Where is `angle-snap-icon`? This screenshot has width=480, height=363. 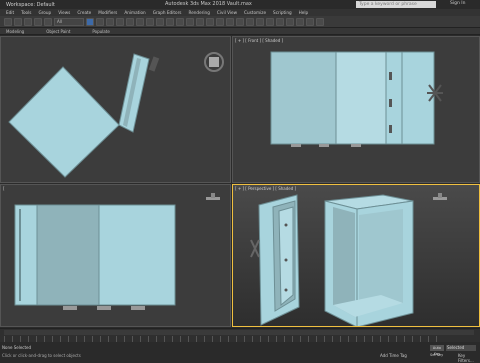
angle-snap-icon is located at coordinates (200, 21).